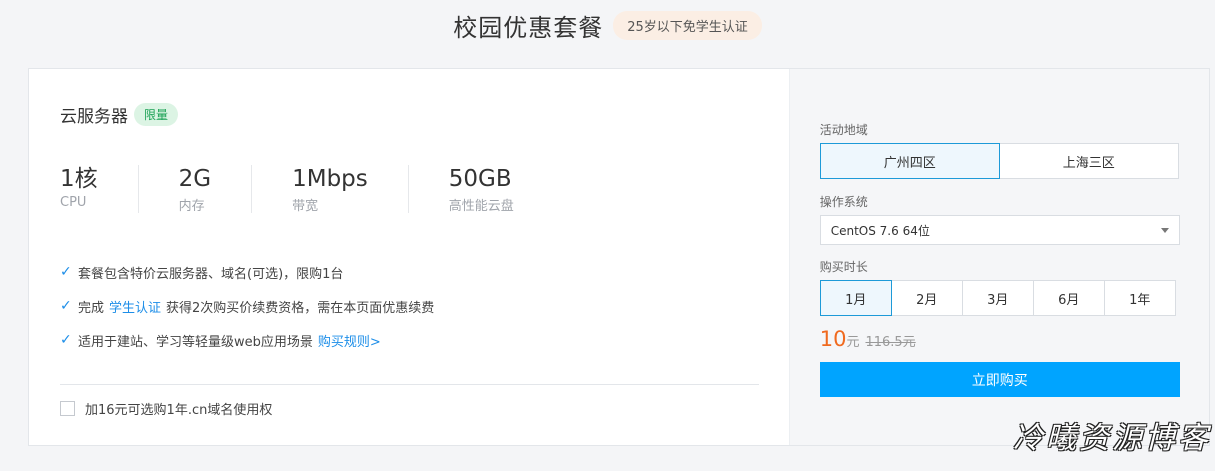 Image resolution: width=1215 pixels, height=471 pixels. What do you see at coordinates (687, 25) in the screenshot?
I see `student-badge: 25岁以下免学生认证` at bounding box center [687, 25].